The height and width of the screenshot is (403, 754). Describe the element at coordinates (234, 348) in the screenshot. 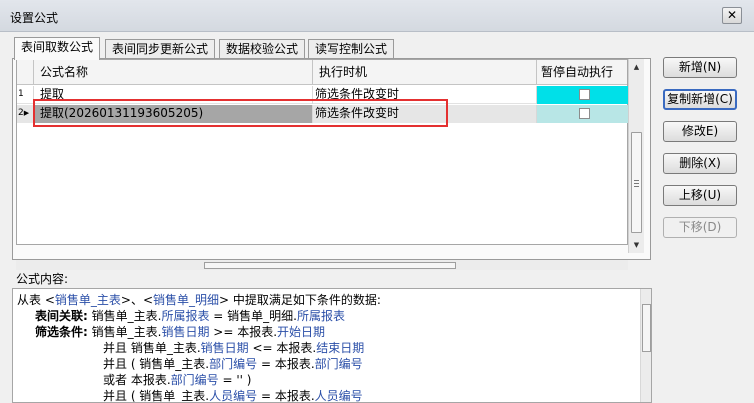

I see `content-line-4: 并且 销售单_主表.销售日期 <= 本报表.结束日期` at that location.